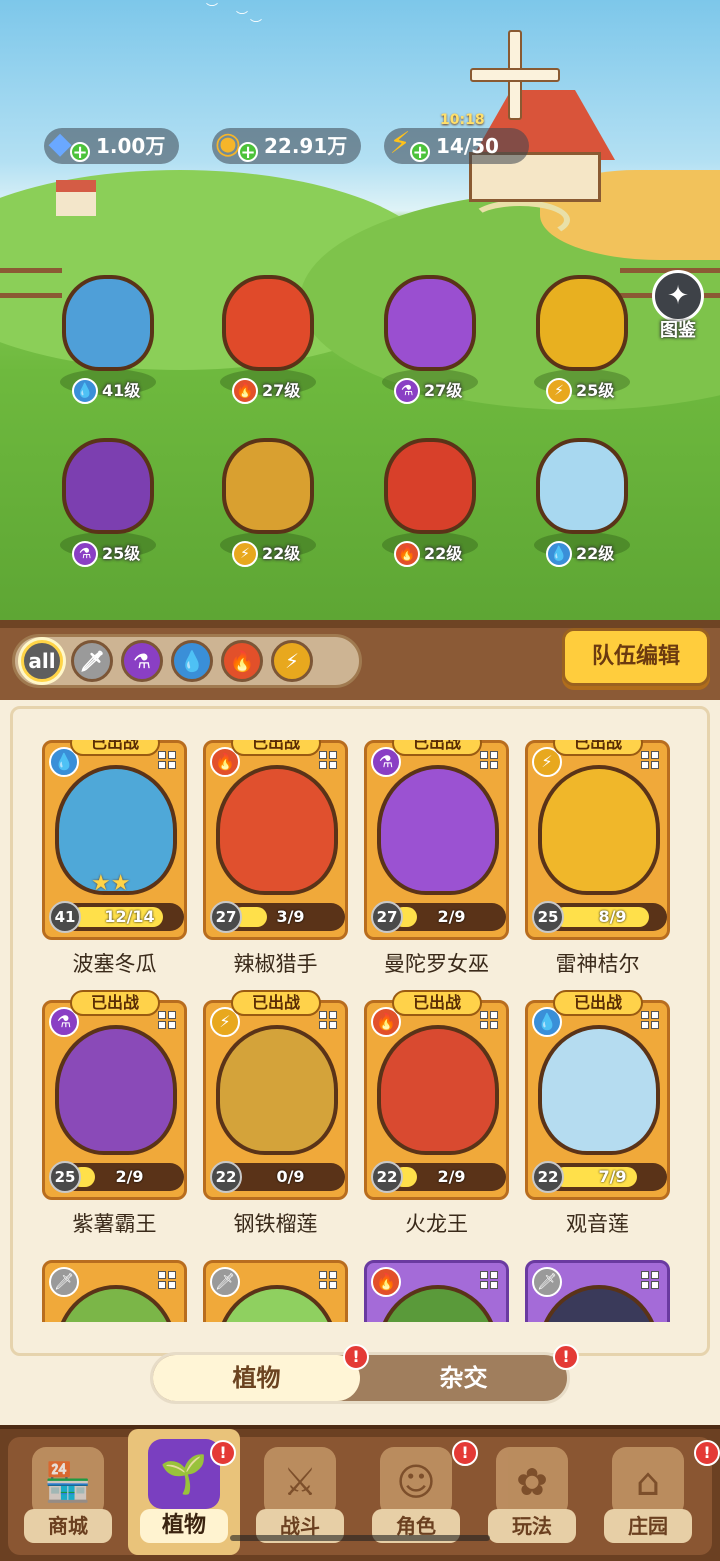 This screenshot has width=720, height=1561. What do you see at coordinates (111, 883) in the screenshot?
I see `star-rating: ★★` at bounding box center [111, 883].